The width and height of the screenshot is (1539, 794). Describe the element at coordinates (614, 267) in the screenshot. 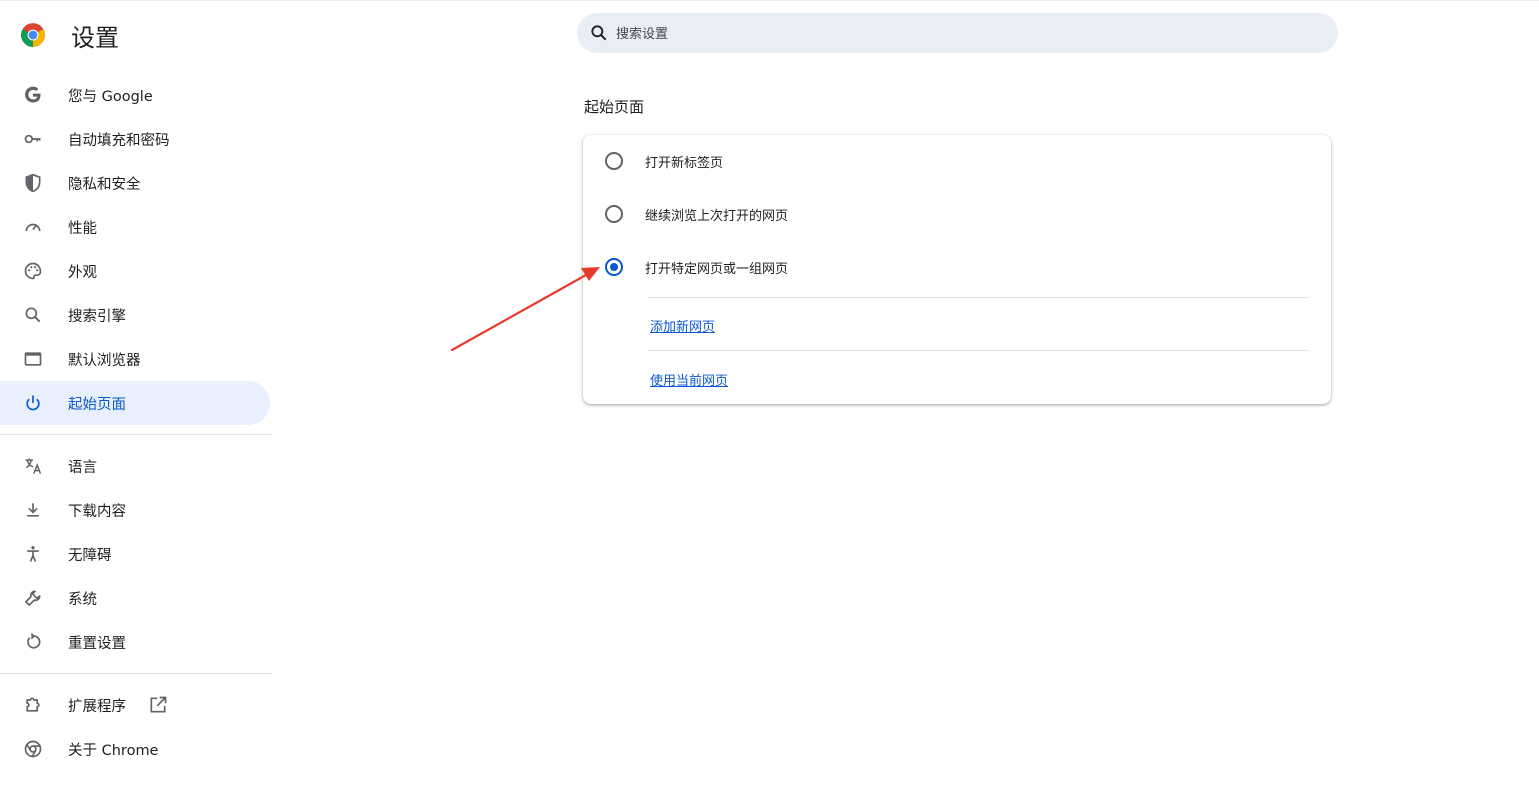

I see `radio-button-checked` at that location.